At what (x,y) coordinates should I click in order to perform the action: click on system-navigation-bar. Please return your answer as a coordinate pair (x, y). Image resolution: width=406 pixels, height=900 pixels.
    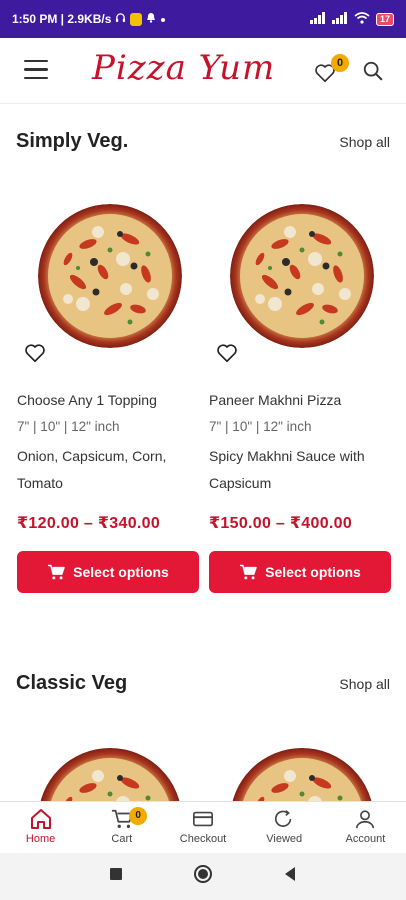
    Looking at the image, I should click on (203, 876).